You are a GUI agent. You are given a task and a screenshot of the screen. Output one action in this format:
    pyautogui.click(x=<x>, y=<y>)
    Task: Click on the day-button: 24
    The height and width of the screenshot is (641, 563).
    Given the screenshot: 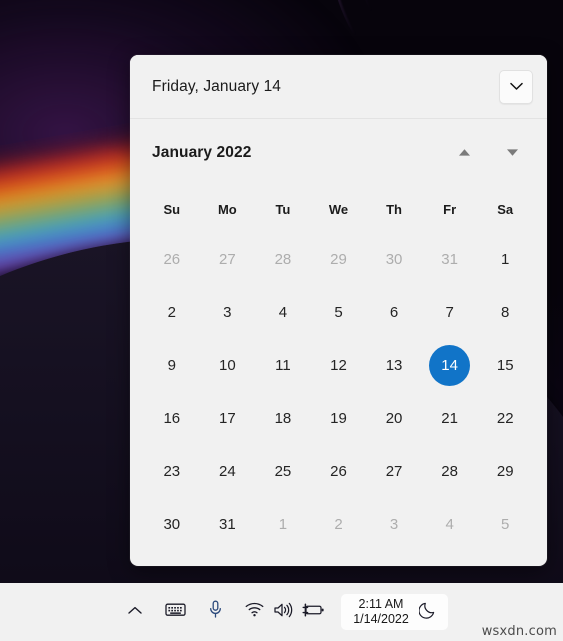 What is the action you would take?
    pyautogui.click(x=227, y=471)
    